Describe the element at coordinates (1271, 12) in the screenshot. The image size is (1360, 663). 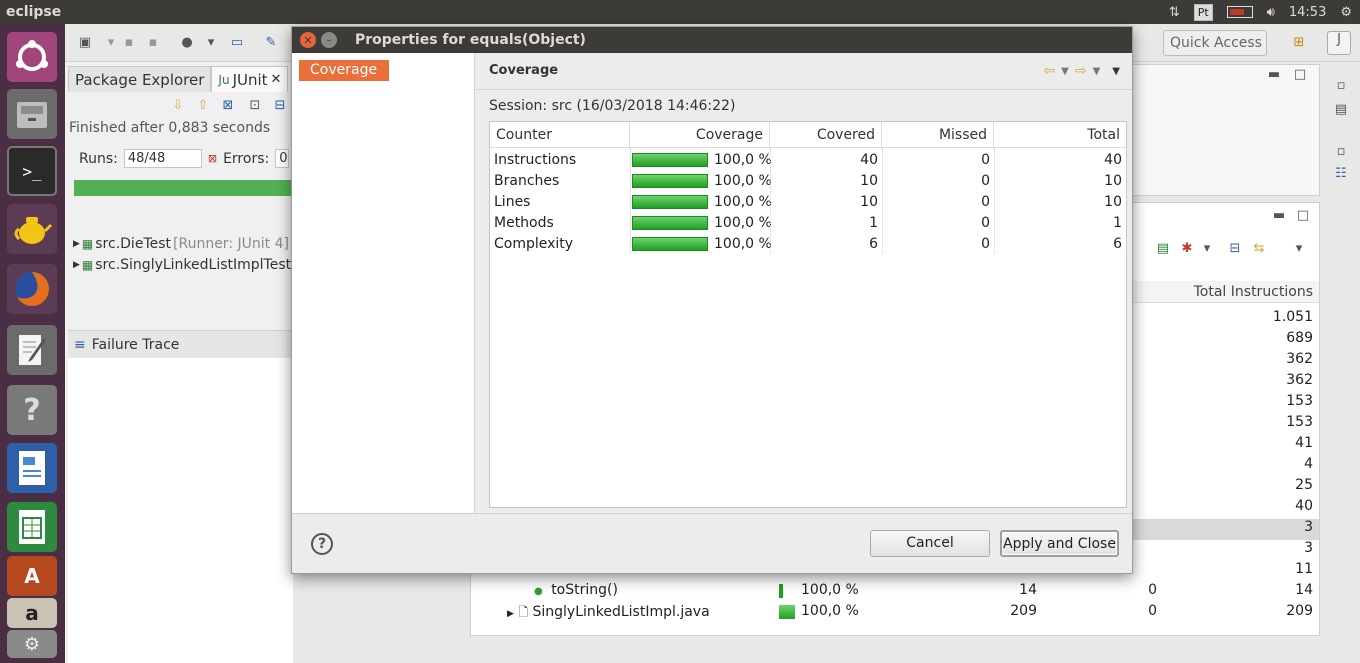
I see `volume-icon: 🔊︎` at that location.